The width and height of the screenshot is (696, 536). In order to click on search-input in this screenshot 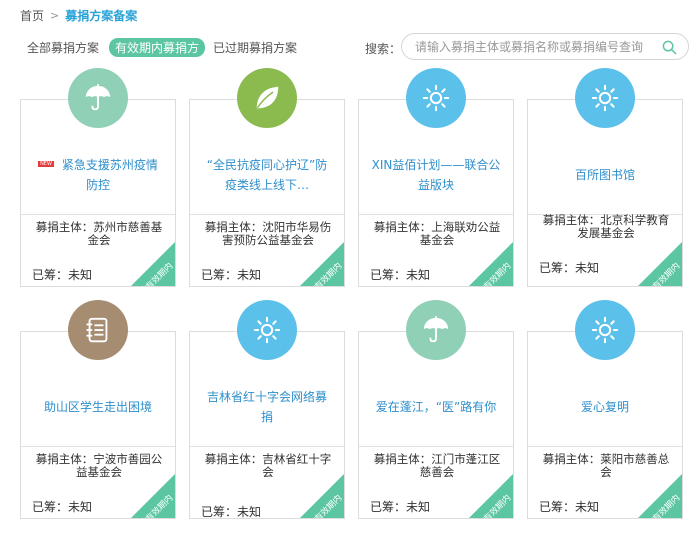, I will do `click(535, 47)`.